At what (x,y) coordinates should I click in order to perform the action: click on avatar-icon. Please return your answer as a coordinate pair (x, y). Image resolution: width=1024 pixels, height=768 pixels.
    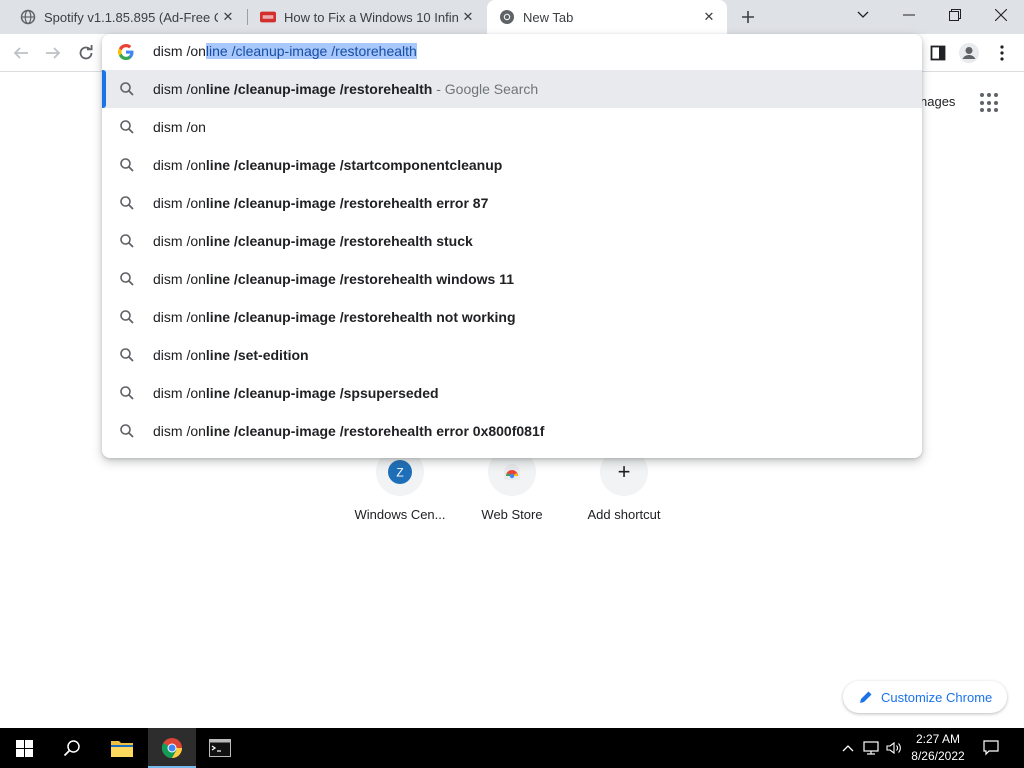
    Looking at the image, I should click on (969, 53).